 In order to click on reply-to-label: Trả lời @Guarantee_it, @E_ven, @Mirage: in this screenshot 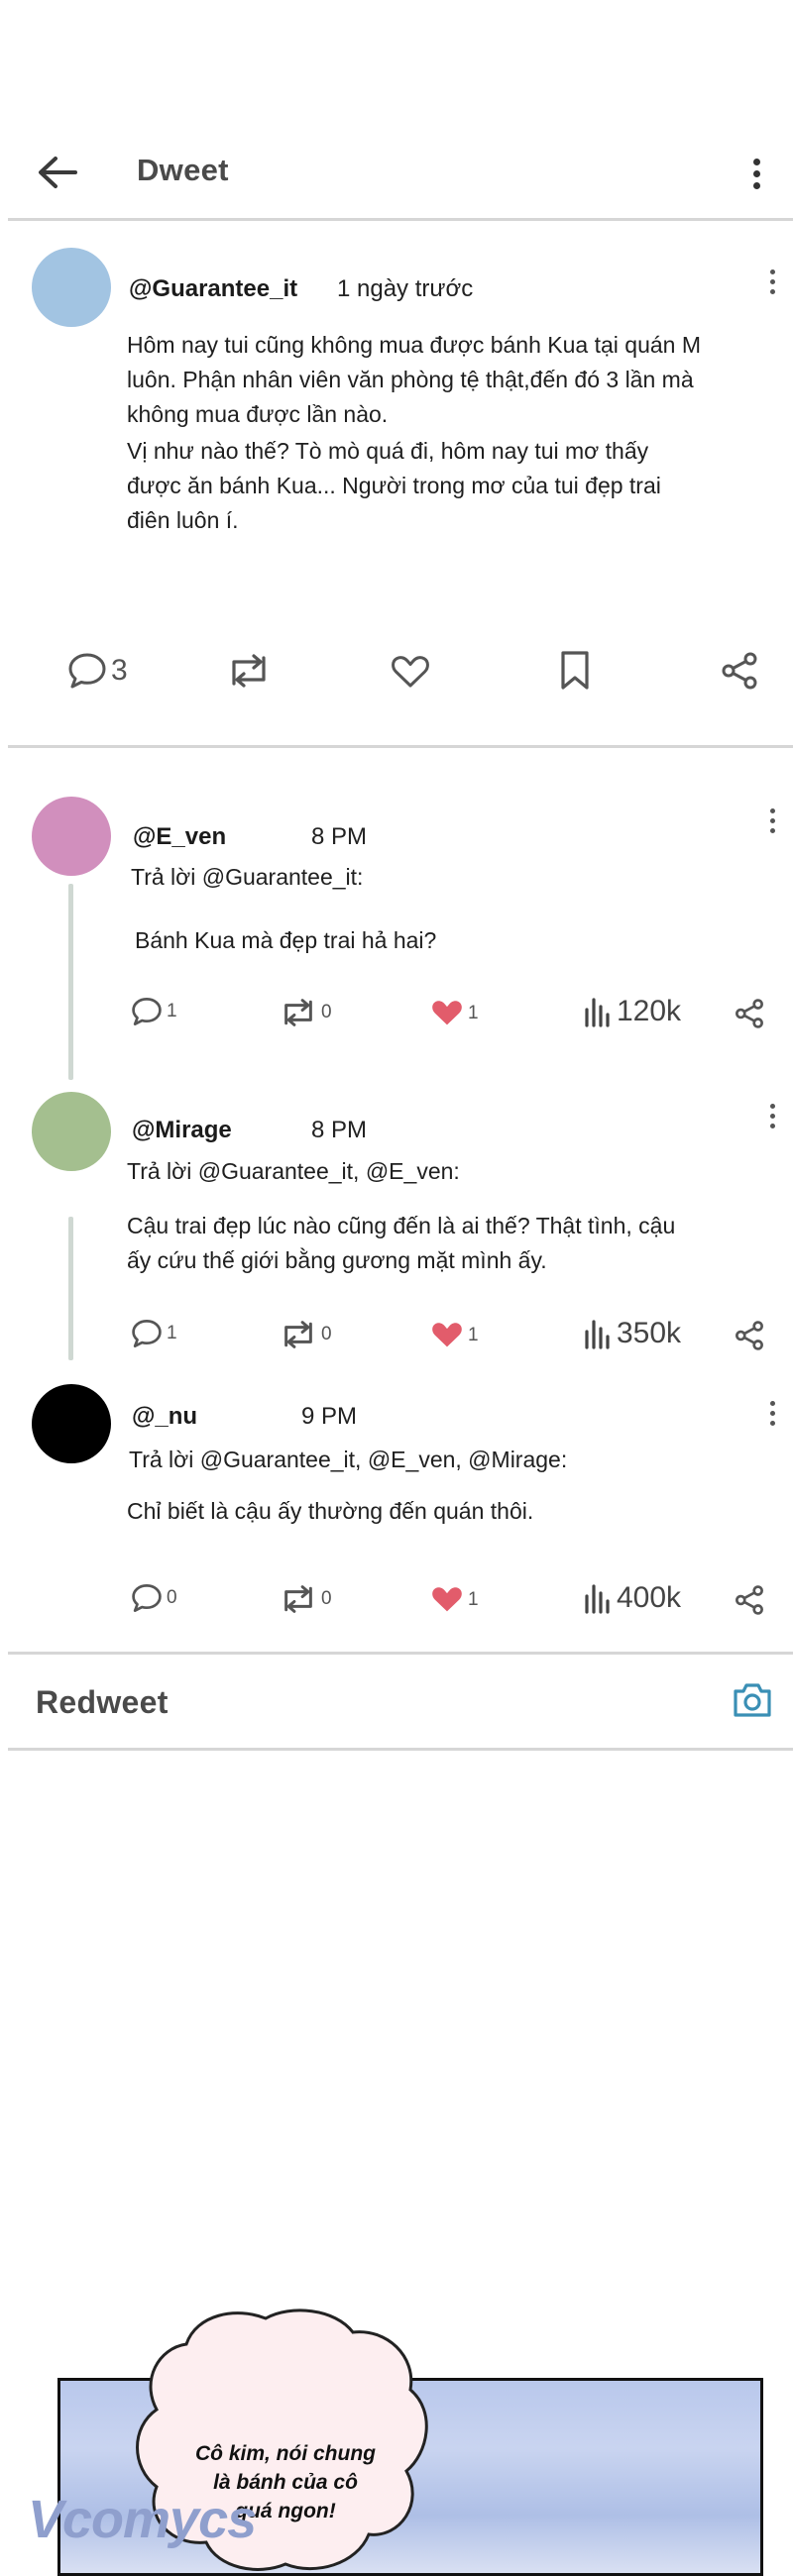, I will do `click(348, 1460)`.